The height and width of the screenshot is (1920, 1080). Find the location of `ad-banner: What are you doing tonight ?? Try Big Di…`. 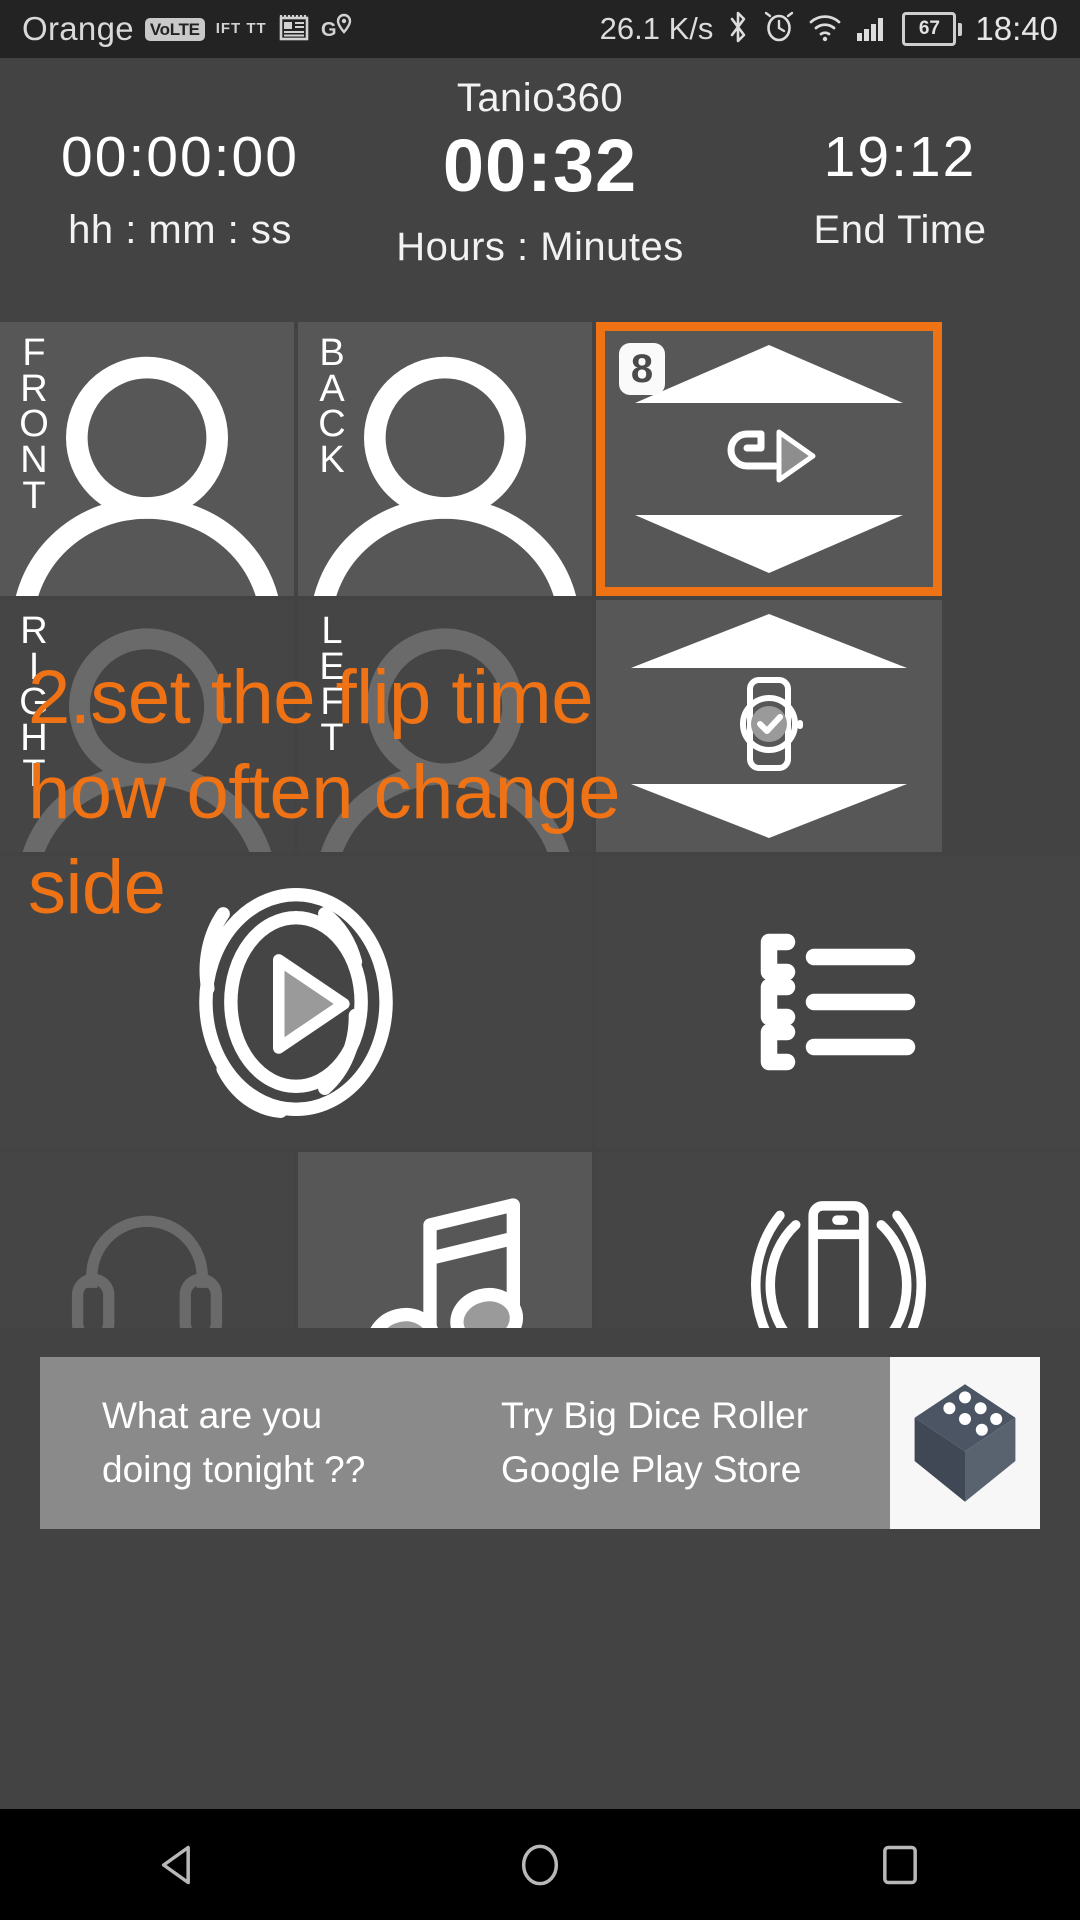

ad-banner: What are you doing tonight ?? Try Big Di… is located at coordinates (540, 1443).